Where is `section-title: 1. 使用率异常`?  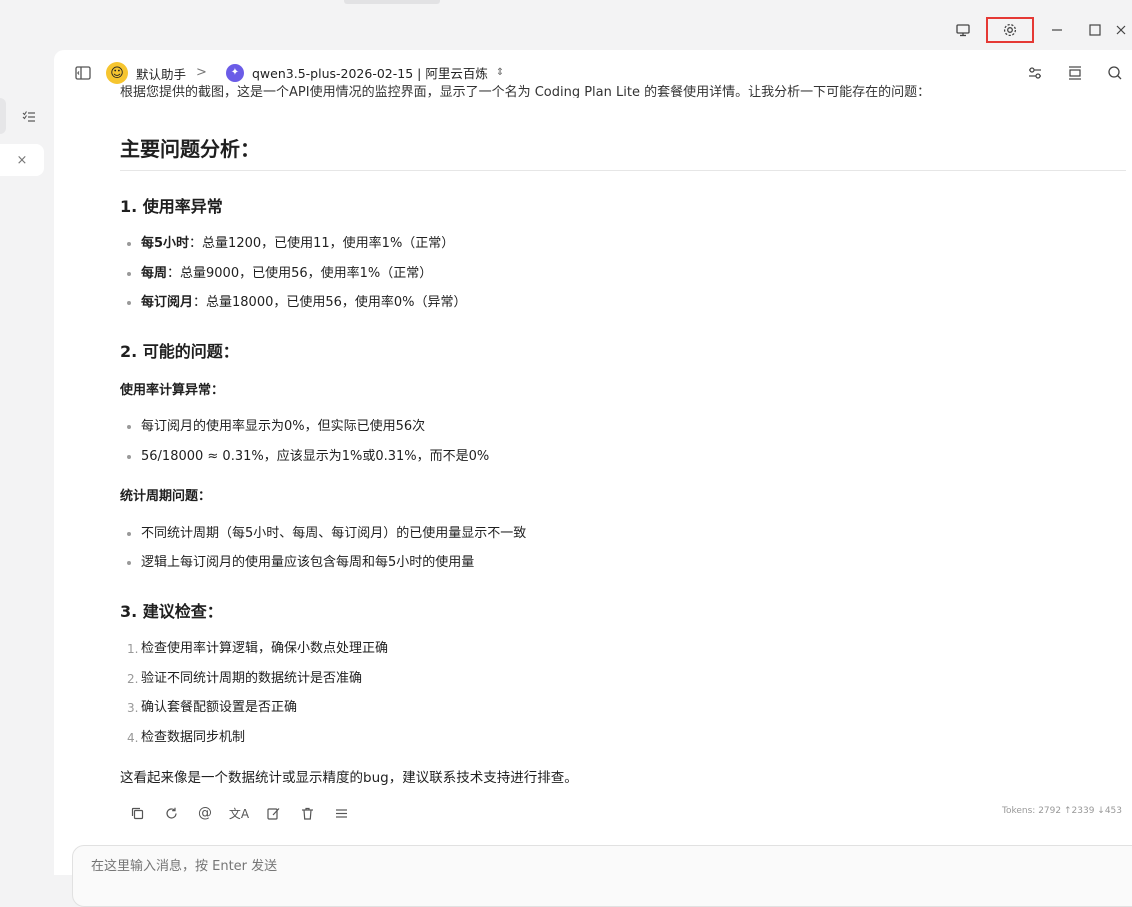
section-title: 1. 使用率异常 is located at coordinates (171, 206).